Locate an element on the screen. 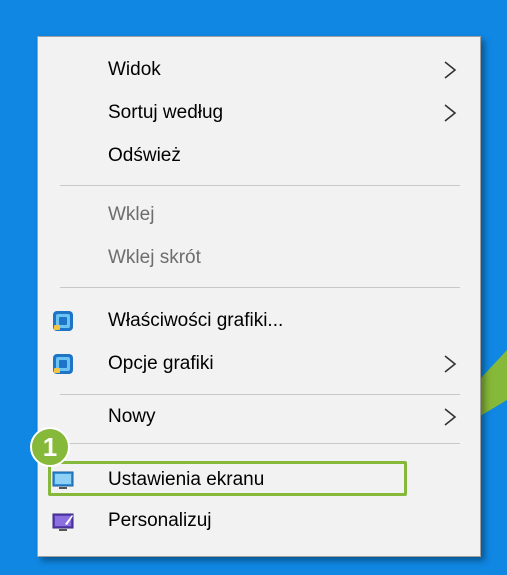  menu-item-refresh: Odśwież is located at coordinates (259, 156).